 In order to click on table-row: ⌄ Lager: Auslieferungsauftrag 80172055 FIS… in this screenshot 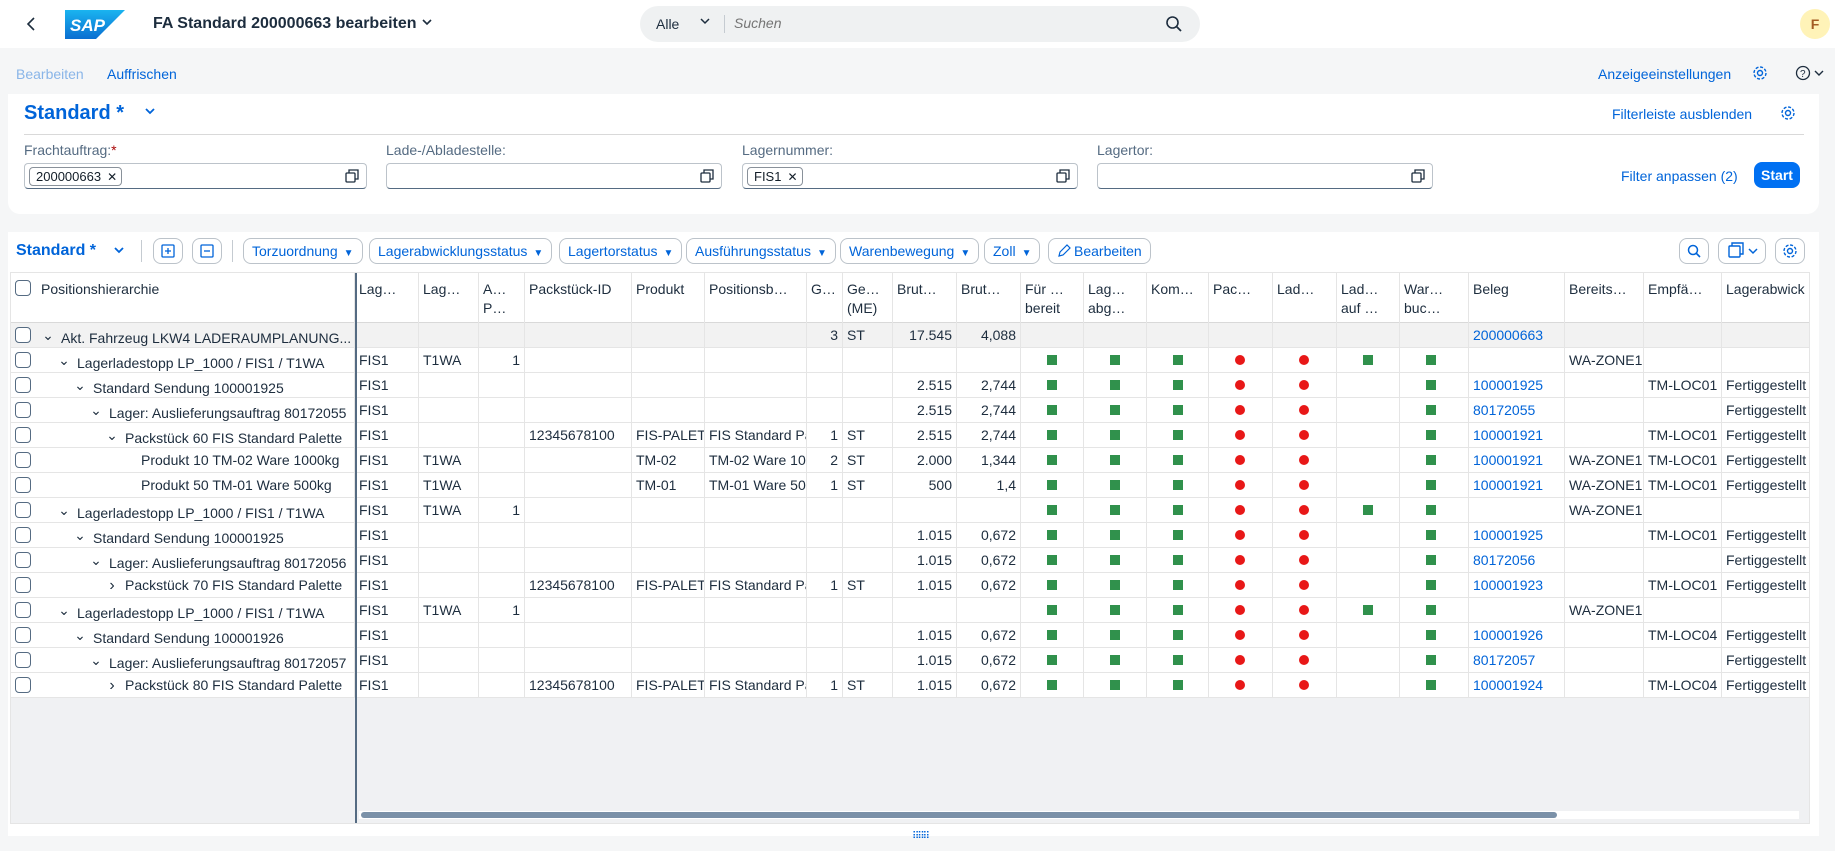, I will do `click(910, 410)`.